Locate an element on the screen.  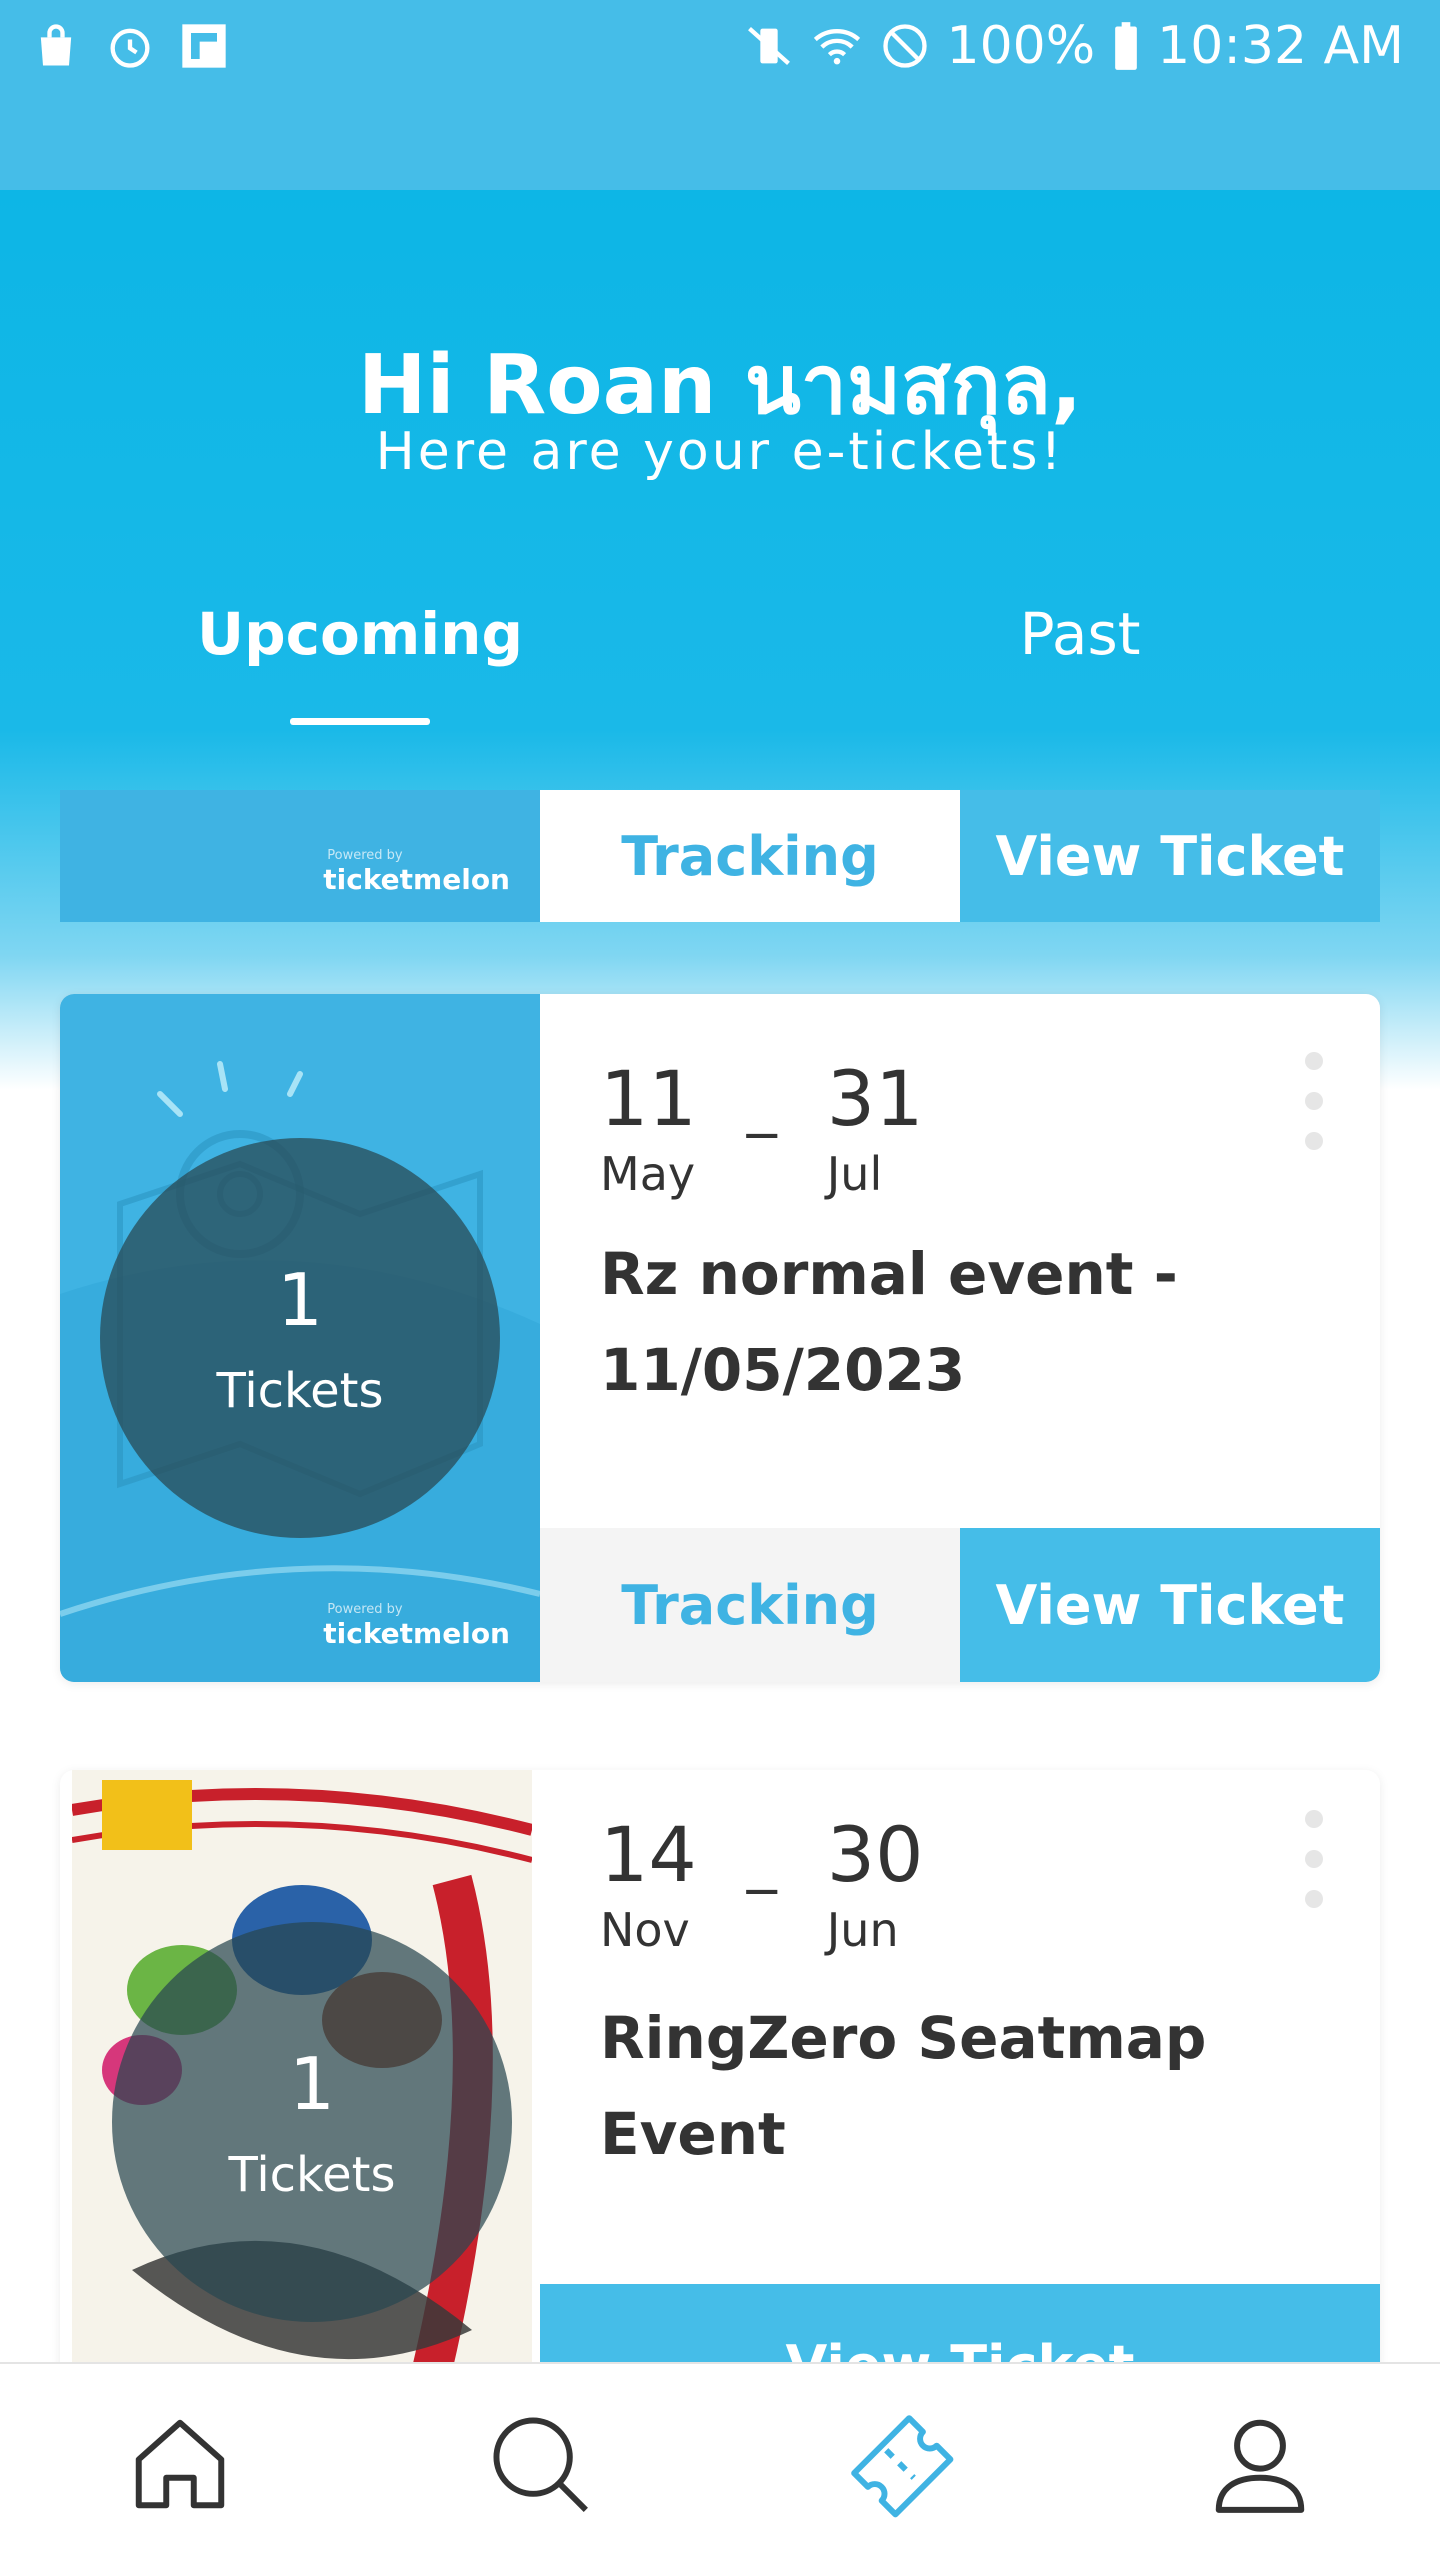
greeting-subtitle: Here are your e-tickets! is located at coordinates (720, 452).